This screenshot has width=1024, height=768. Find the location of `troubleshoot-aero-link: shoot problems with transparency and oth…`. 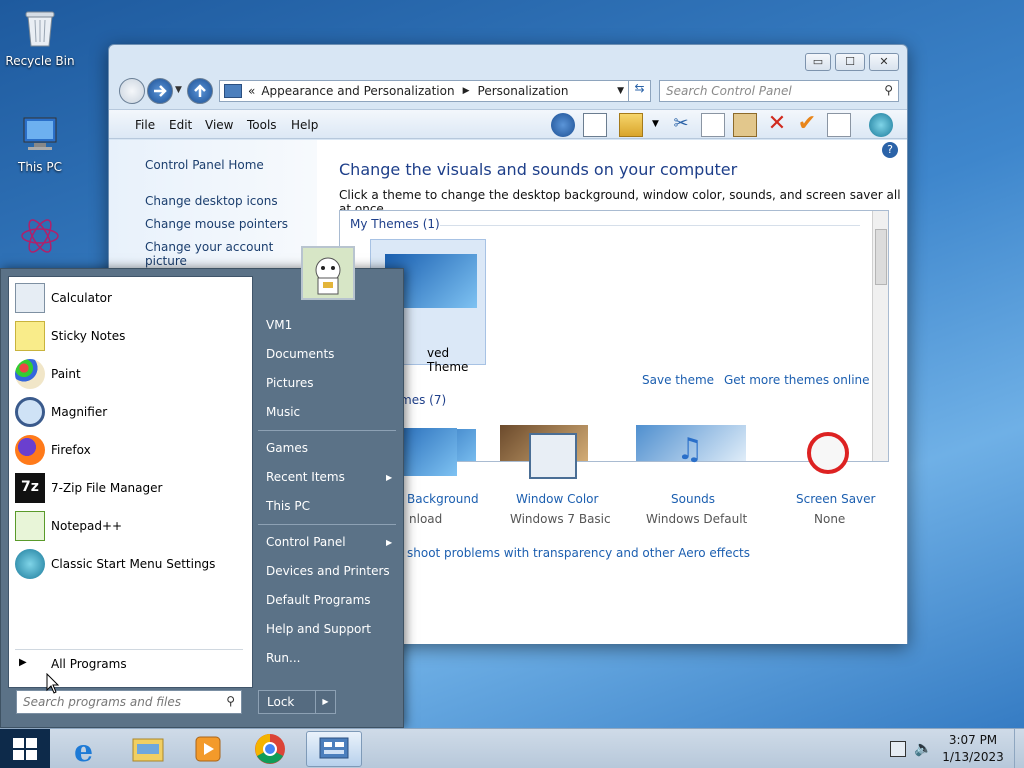

troubleshoot-aero-link: shoot problems with transparency and oth… is located at coordinates (578, 553).